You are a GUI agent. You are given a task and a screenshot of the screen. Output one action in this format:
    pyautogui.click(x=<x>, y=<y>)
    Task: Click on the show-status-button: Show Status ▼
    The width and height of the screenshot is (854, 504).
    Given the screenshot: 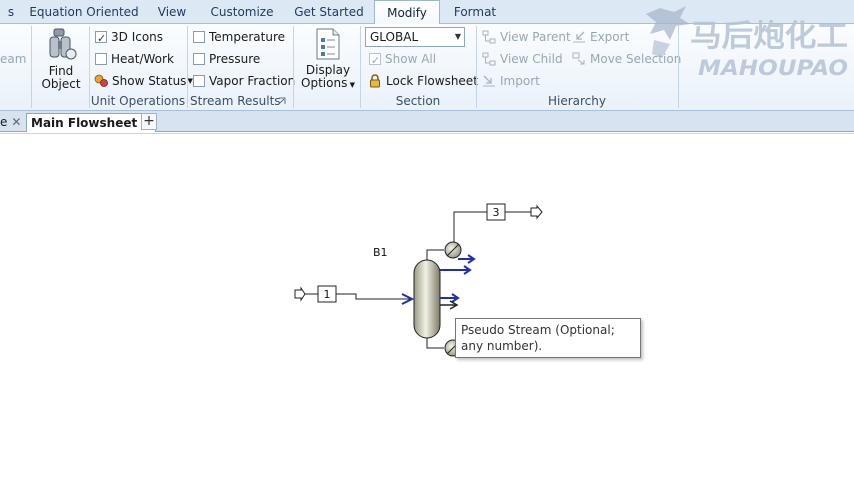 What is the action you would take?
    pyautogui.click(x=143, y=81)
    